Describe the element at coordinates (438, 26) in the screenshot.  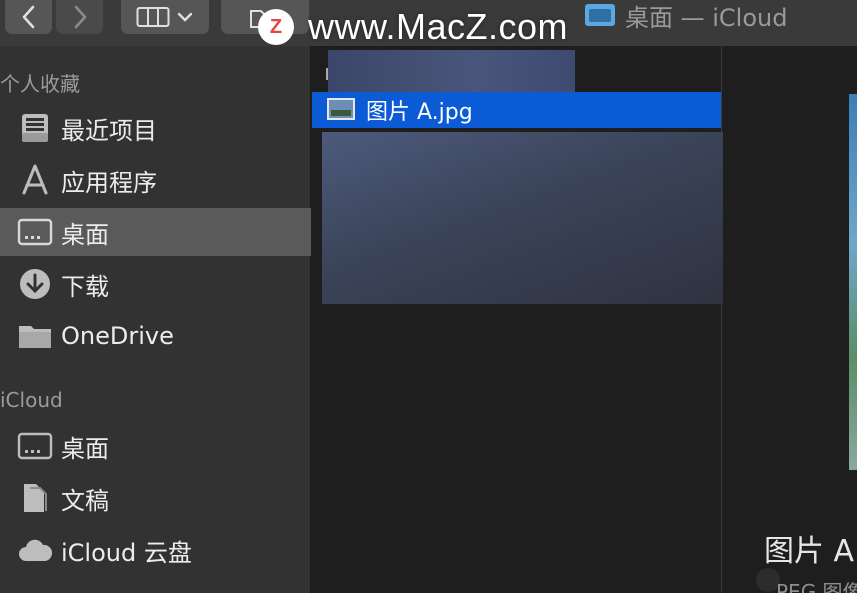
I see `watermark-text: www.MacZ.com` at that location.